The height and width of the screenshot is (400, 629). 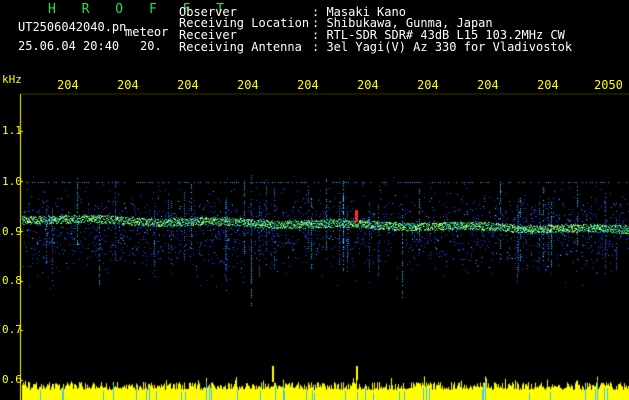 What do you see at coordinates (12, 231) in the screenshot?
I see `freq-tick: 0.9` at bounding box center [12, 231].